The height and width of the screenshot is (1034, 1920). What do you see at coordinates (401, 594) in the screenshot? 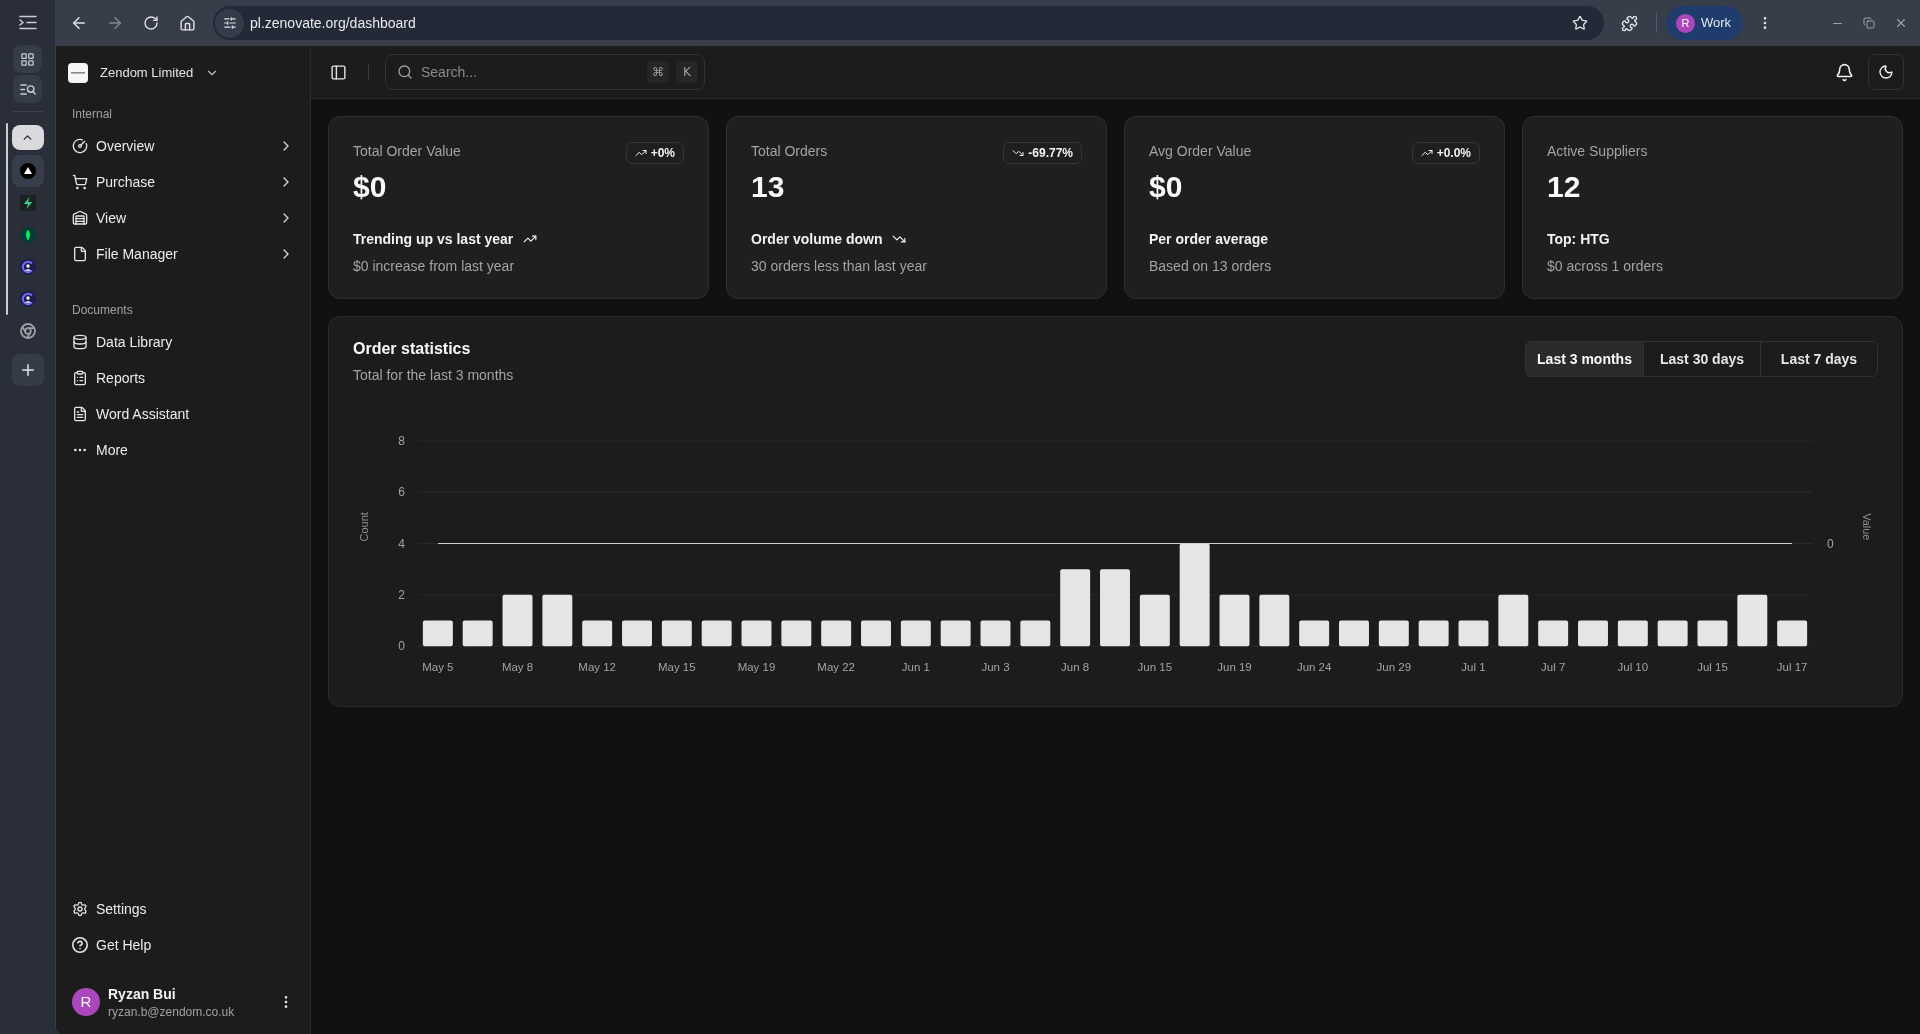
I see `axis-tick-label: 2` at bounding box center [401, 594].